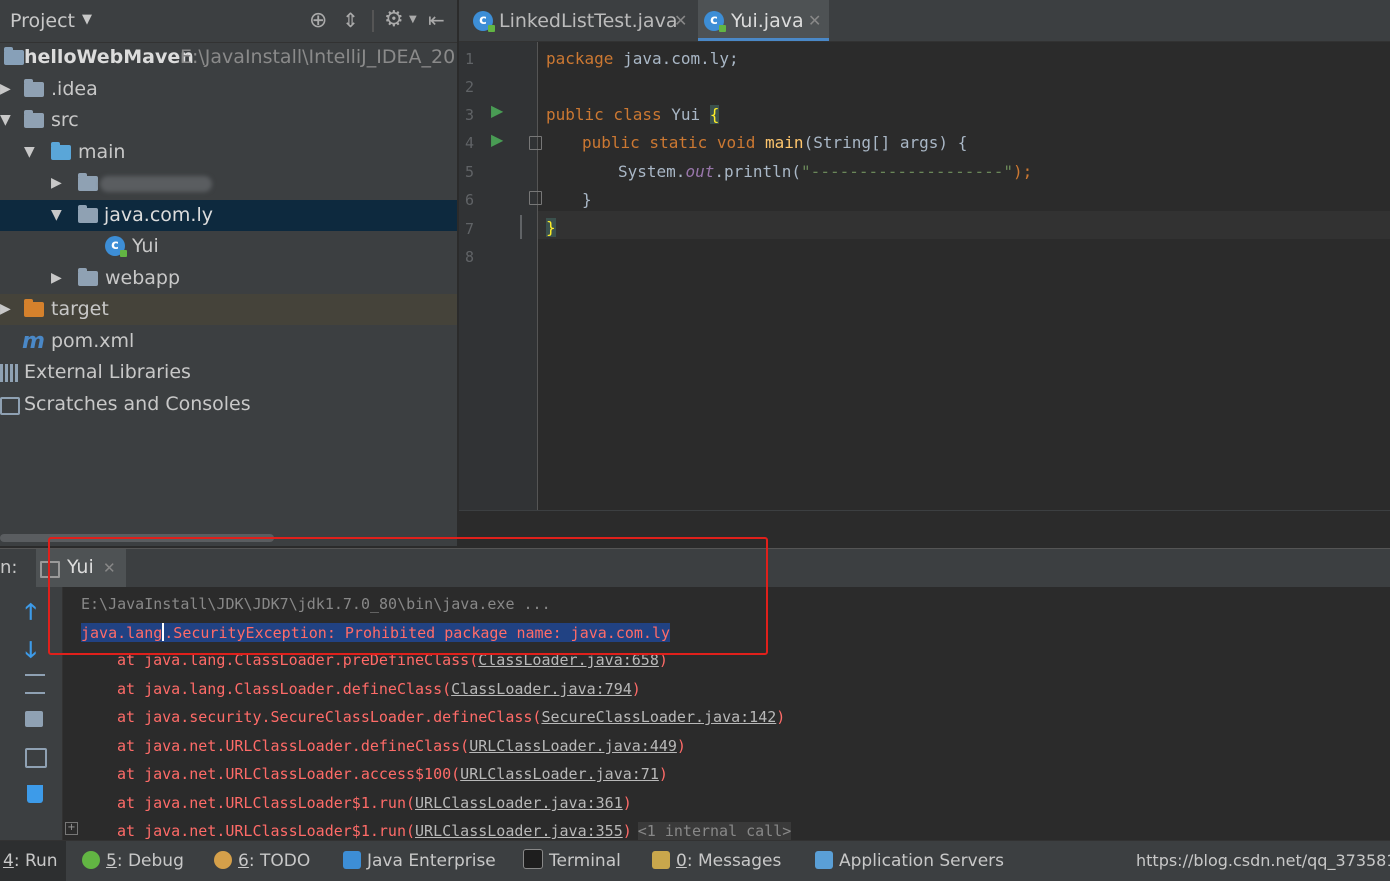 The image size is (1390, 881). I want to click on code-brace: }, so click(551, 227).